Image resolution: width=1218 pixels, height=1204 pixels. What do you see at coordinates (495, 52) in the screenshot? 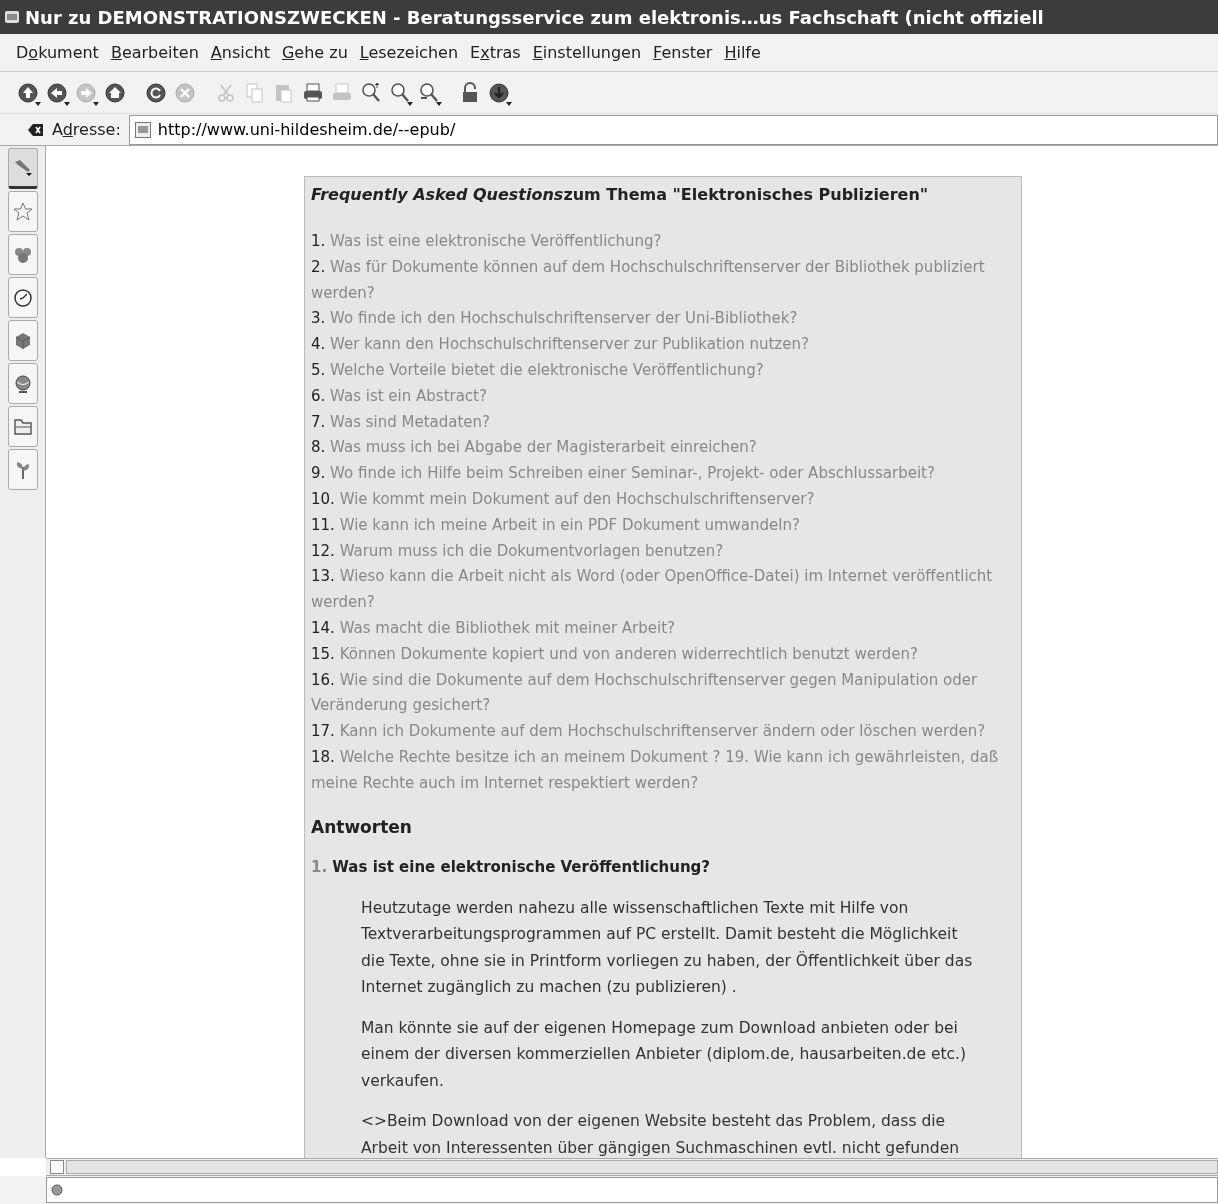
I see `menu-item: Extras` at bounding box center [495, 52].